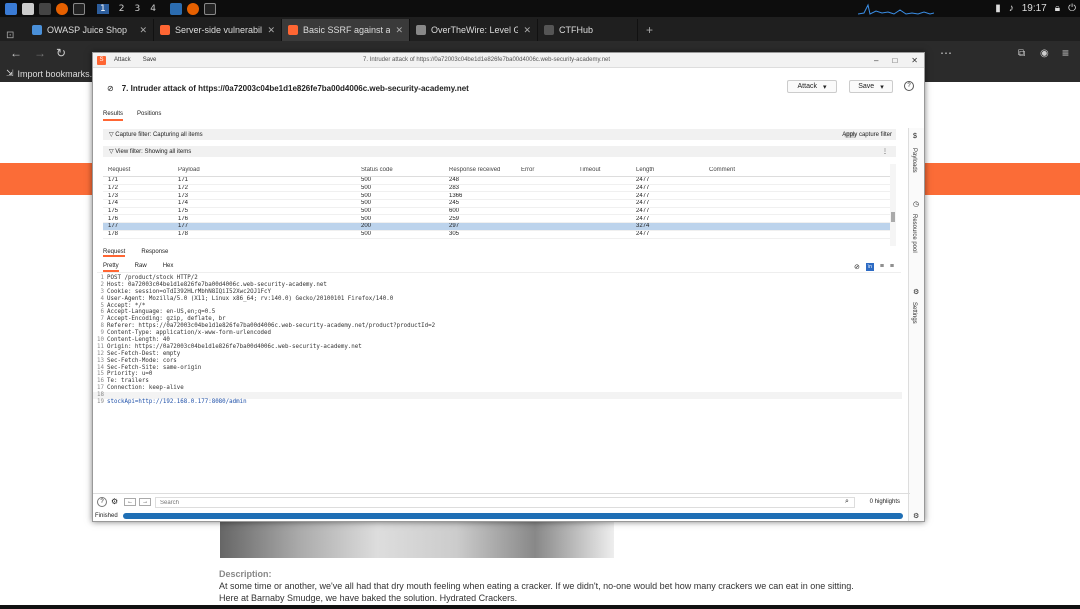 The width and height of the screenshot is (1080, 609). What do you see at coordinates (496, 196) in the screenshot?
I see `table-row: 173 173 500 1366 2477` at bounding box center [496, 196].